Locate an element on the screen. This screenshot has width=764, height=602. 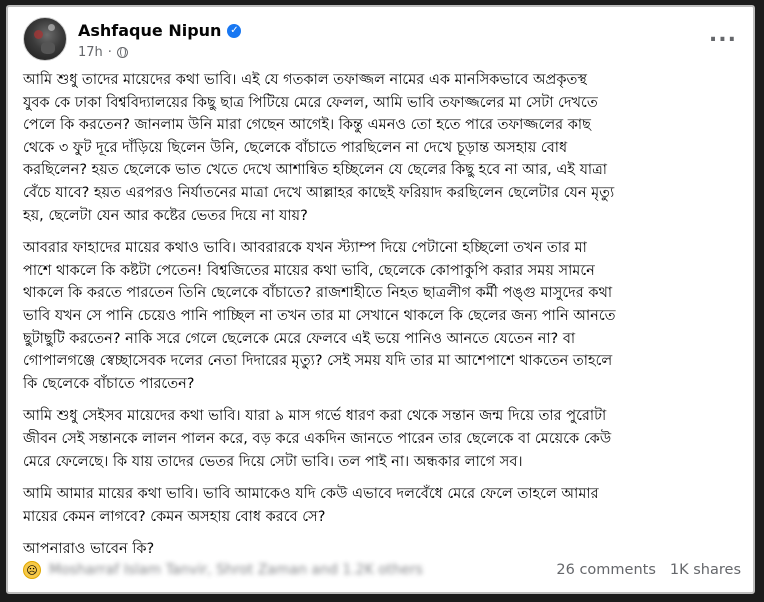
globe-icon is located at coordinates (122, 52).